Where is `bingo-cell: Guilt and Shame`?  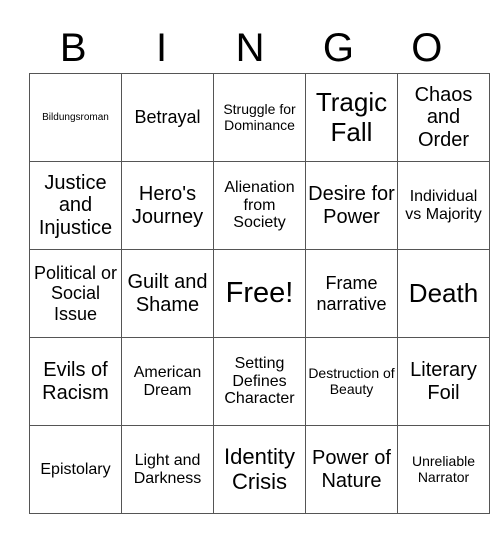
bingo-cell: Guilt and Shame is located at coordinates (167, 293).